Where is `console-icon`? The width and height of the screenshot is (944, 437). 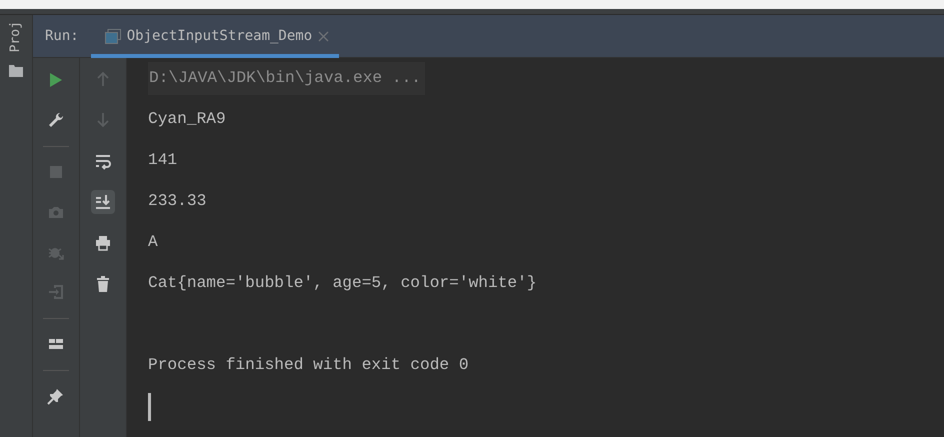 console-icon is located at coordinates (112, 36).